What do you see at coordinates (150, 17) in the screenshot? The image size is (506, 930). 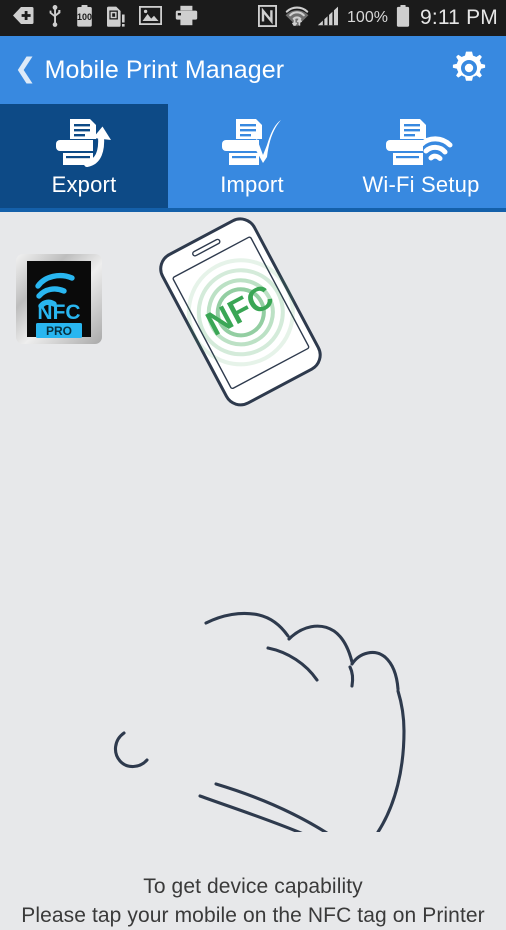 I see `image-icon` at bounding box center [150, 17].